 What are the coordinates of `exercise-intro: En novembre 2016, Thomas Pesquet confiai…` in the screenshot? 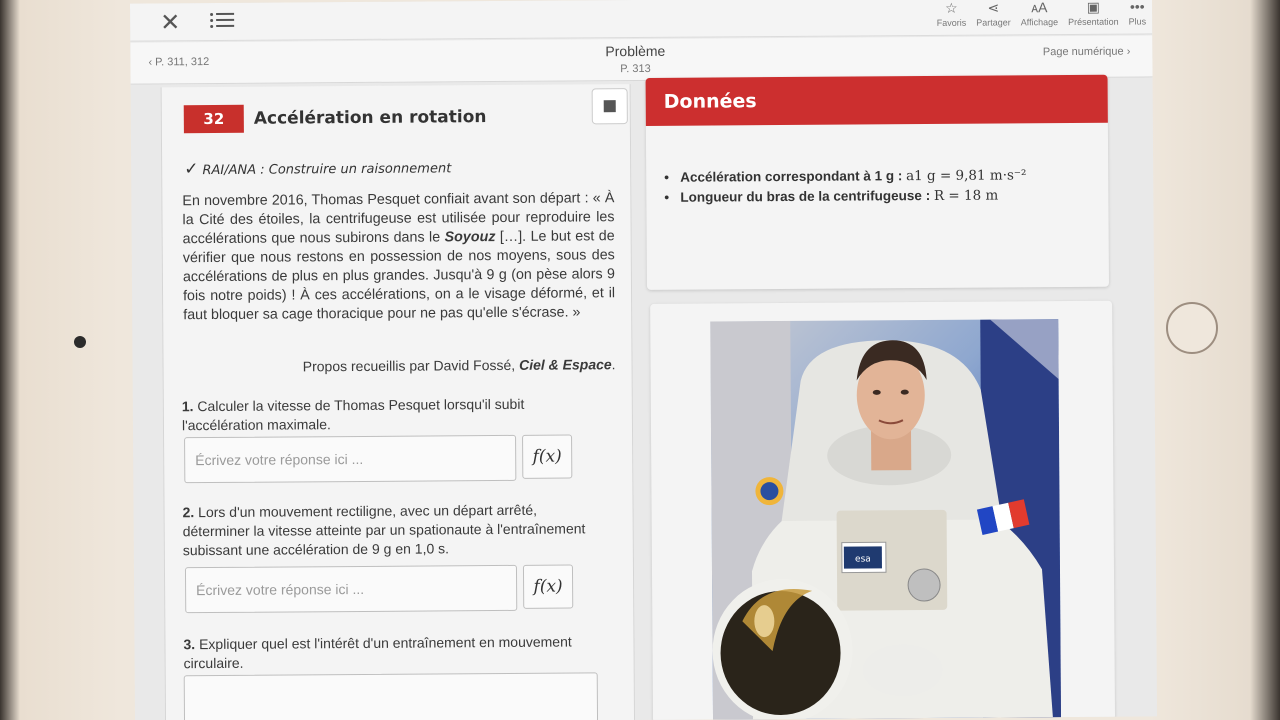 It's located at (399, 257).